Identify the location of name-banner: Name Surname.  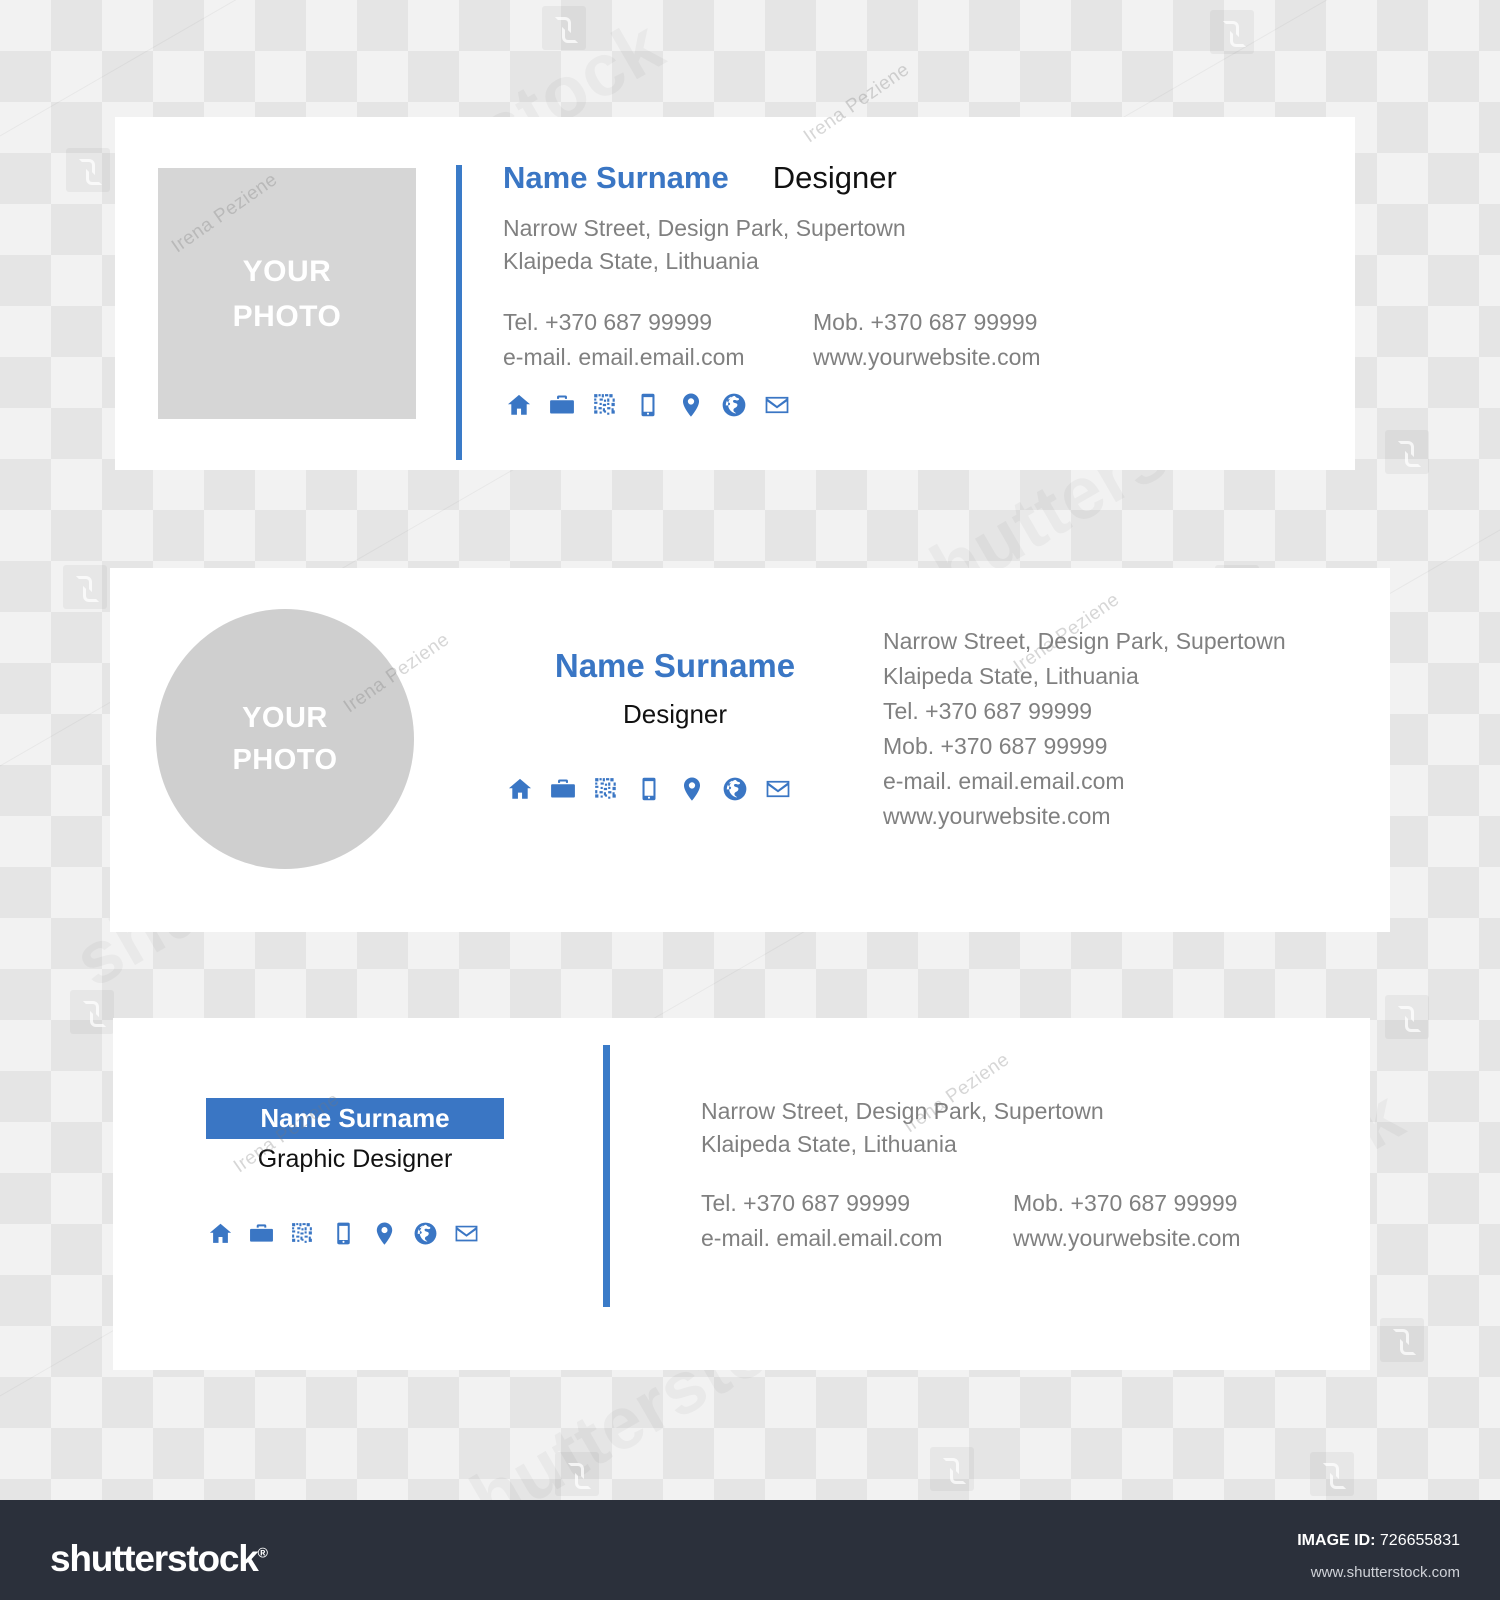
(355, 1118).